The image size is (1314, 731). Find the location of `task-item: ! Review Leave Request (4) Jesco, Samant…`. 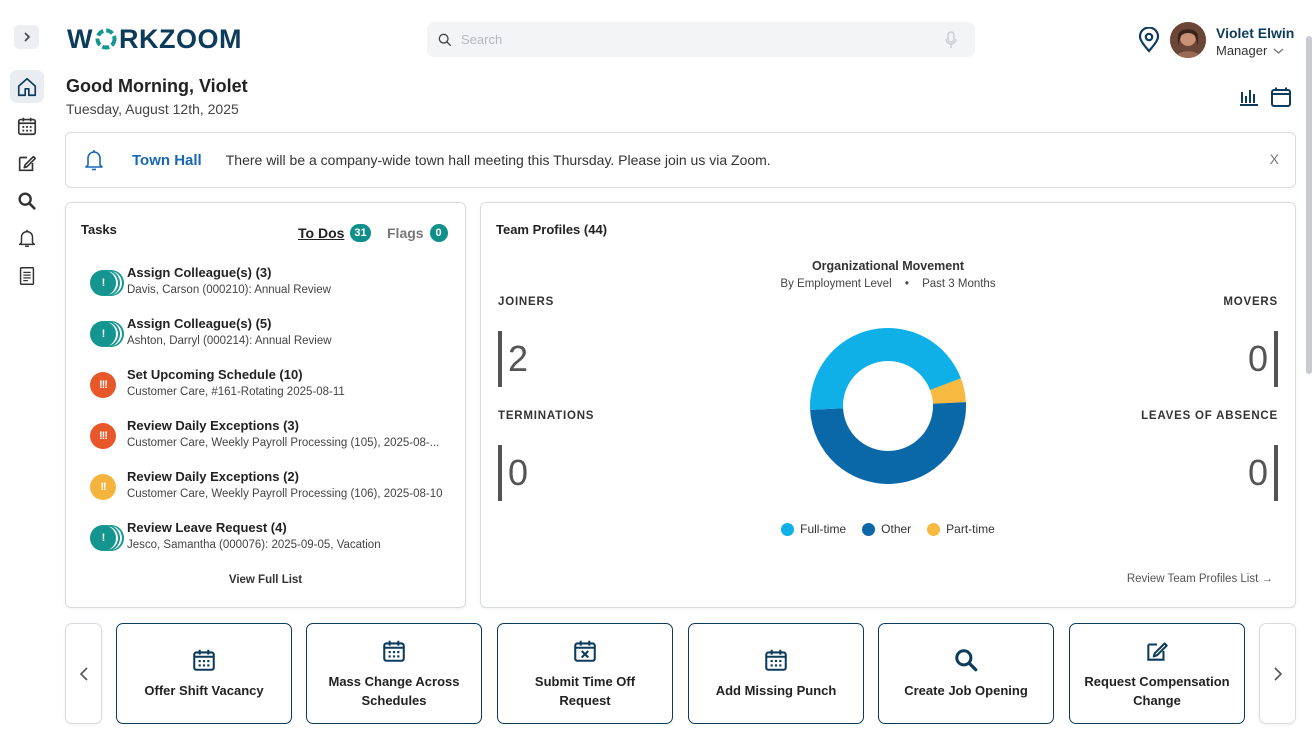

task-item: ! Review Leave Request (4) Jesco, Samant… is located at coordinates (271, 540).